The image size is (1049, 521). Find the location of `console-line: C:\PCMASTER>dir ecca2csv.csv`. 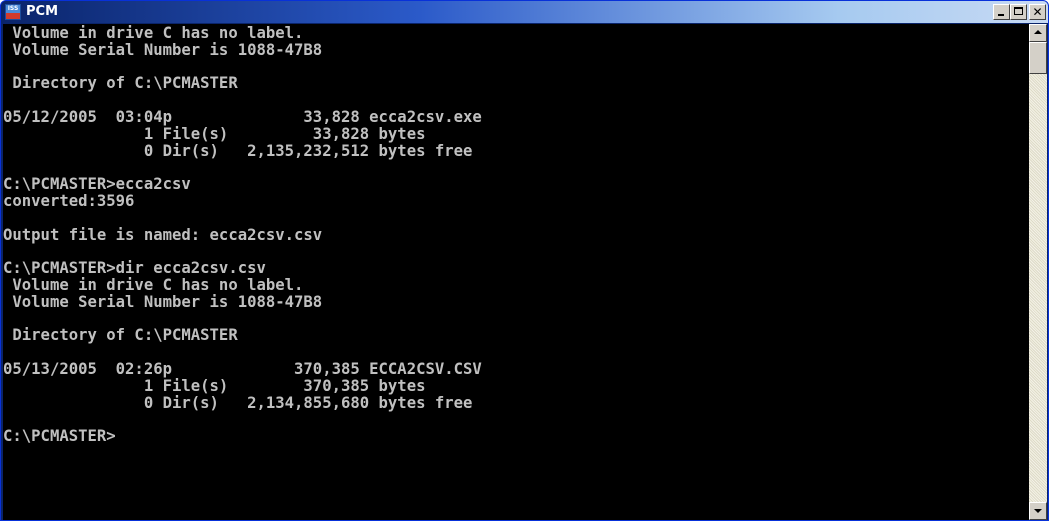

console-line: C:\PCMASTER>dir ecca2csv.csv is located at coordinates (134, 268).